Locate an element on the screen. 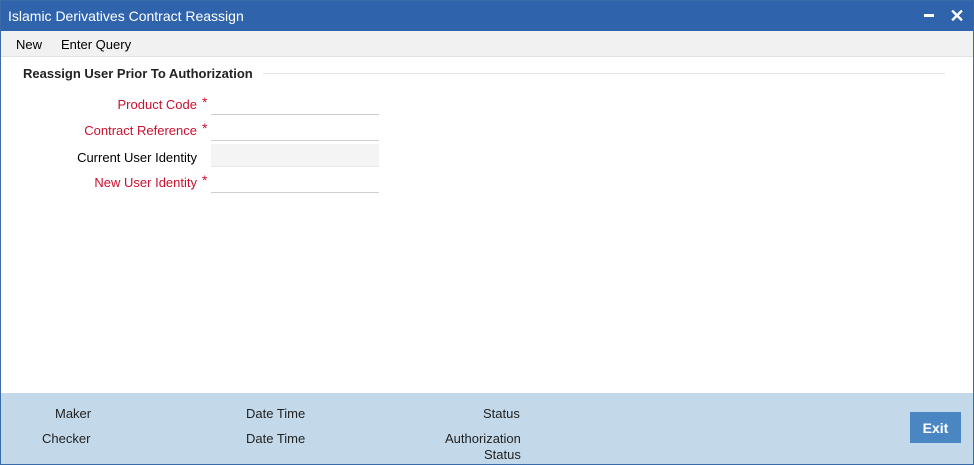 Image resolution: width=974 pixels, height=465 pixels. minimize-icon is located at coordinates (929, 16).